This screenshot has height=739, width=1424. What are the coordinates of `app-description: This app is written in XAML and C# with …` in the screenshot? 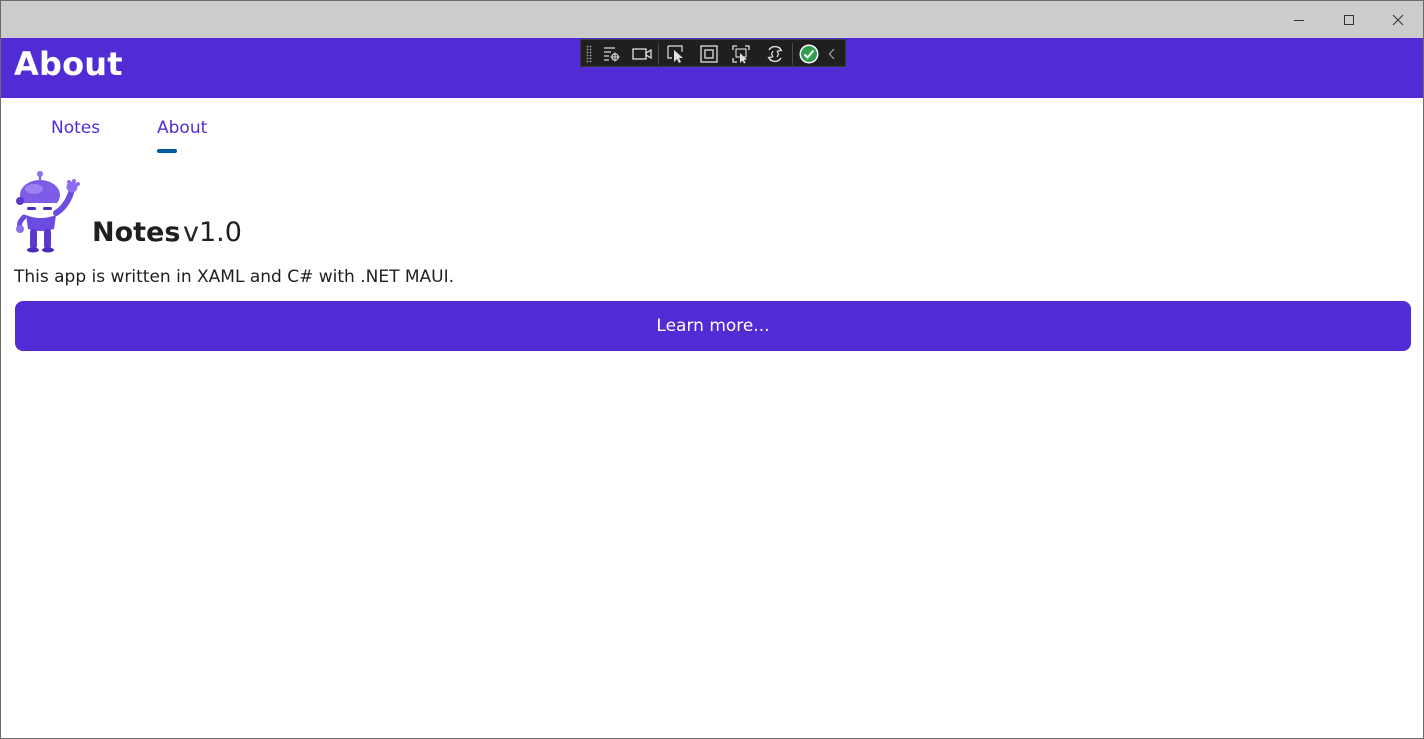 It's located at (234, 277).